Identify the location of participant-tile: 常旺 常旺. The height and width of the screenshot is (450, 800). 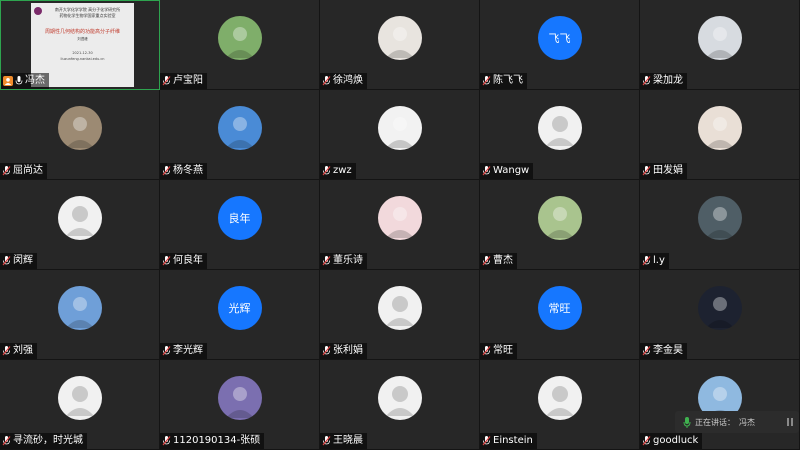
(560, 315).